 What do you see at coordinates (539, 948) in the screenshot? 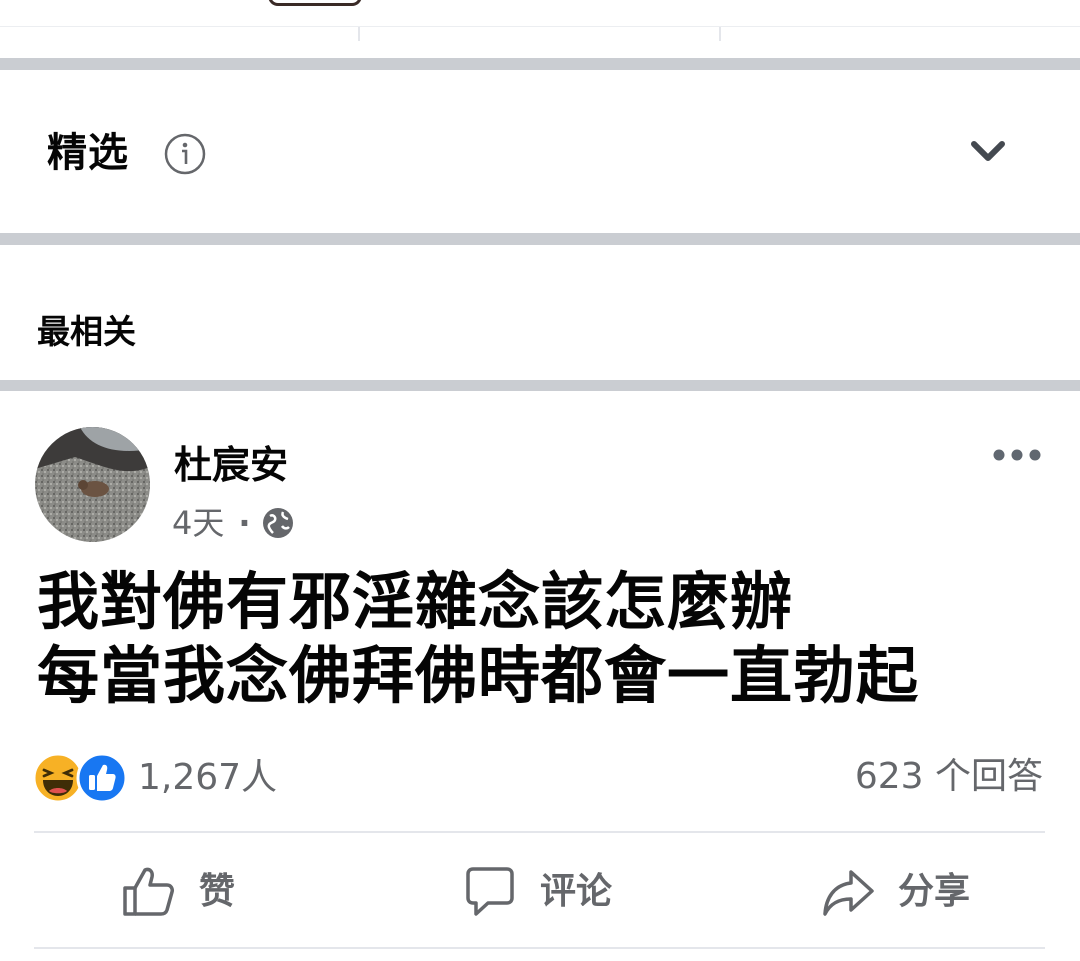
I see `bottom-divider` at bounding box center [539, 948].